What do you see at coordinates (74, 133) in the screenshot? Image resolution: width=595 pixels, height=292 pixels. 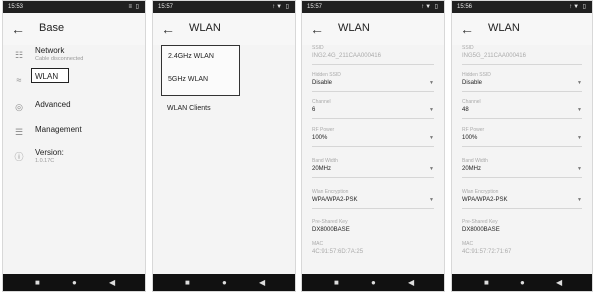 I see `menu-item-management: ☰ Management` at bounding box center [74, 133].